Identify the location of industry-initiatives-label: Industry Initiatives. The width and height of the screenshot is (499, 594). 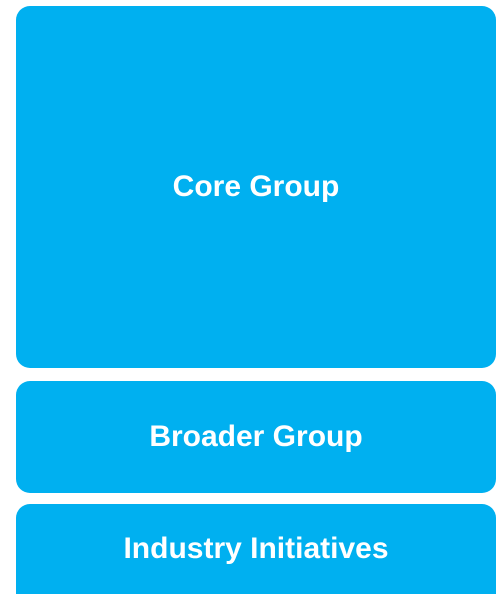
(256, 548).